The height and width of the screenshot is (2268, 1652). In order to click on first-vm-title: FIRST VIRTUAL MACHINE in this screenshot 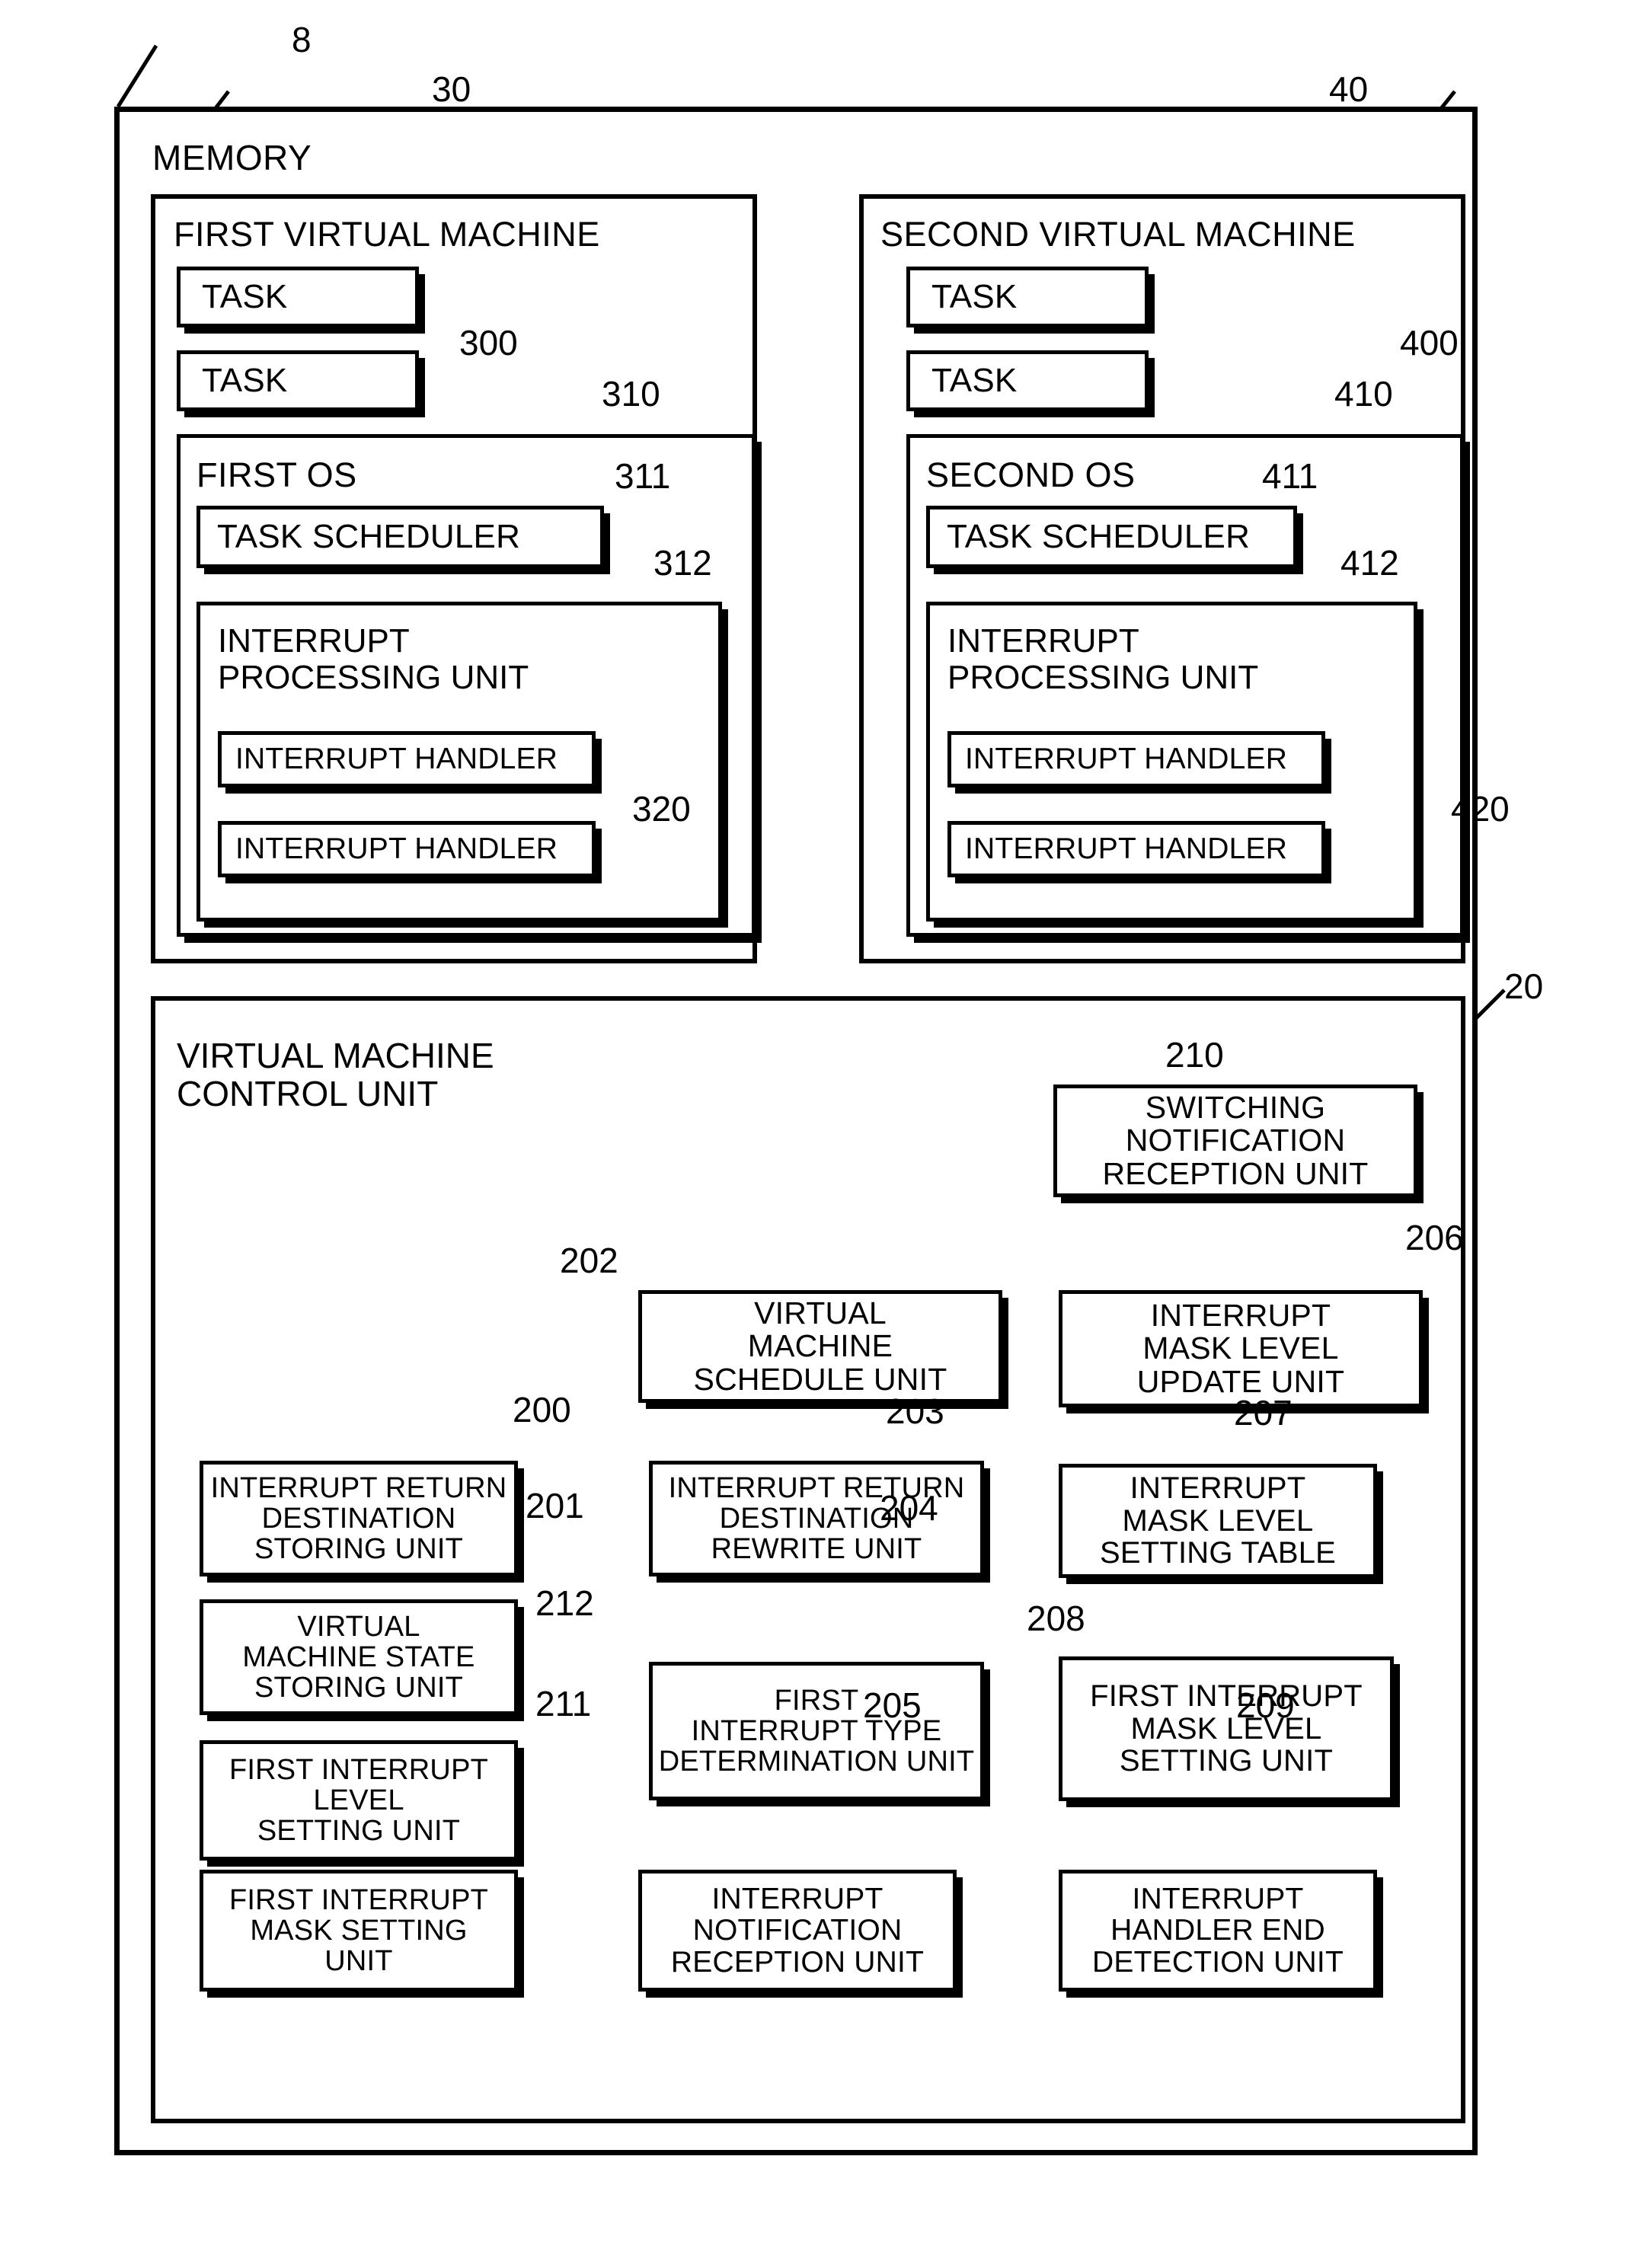, I will do `click(387, 234)`.